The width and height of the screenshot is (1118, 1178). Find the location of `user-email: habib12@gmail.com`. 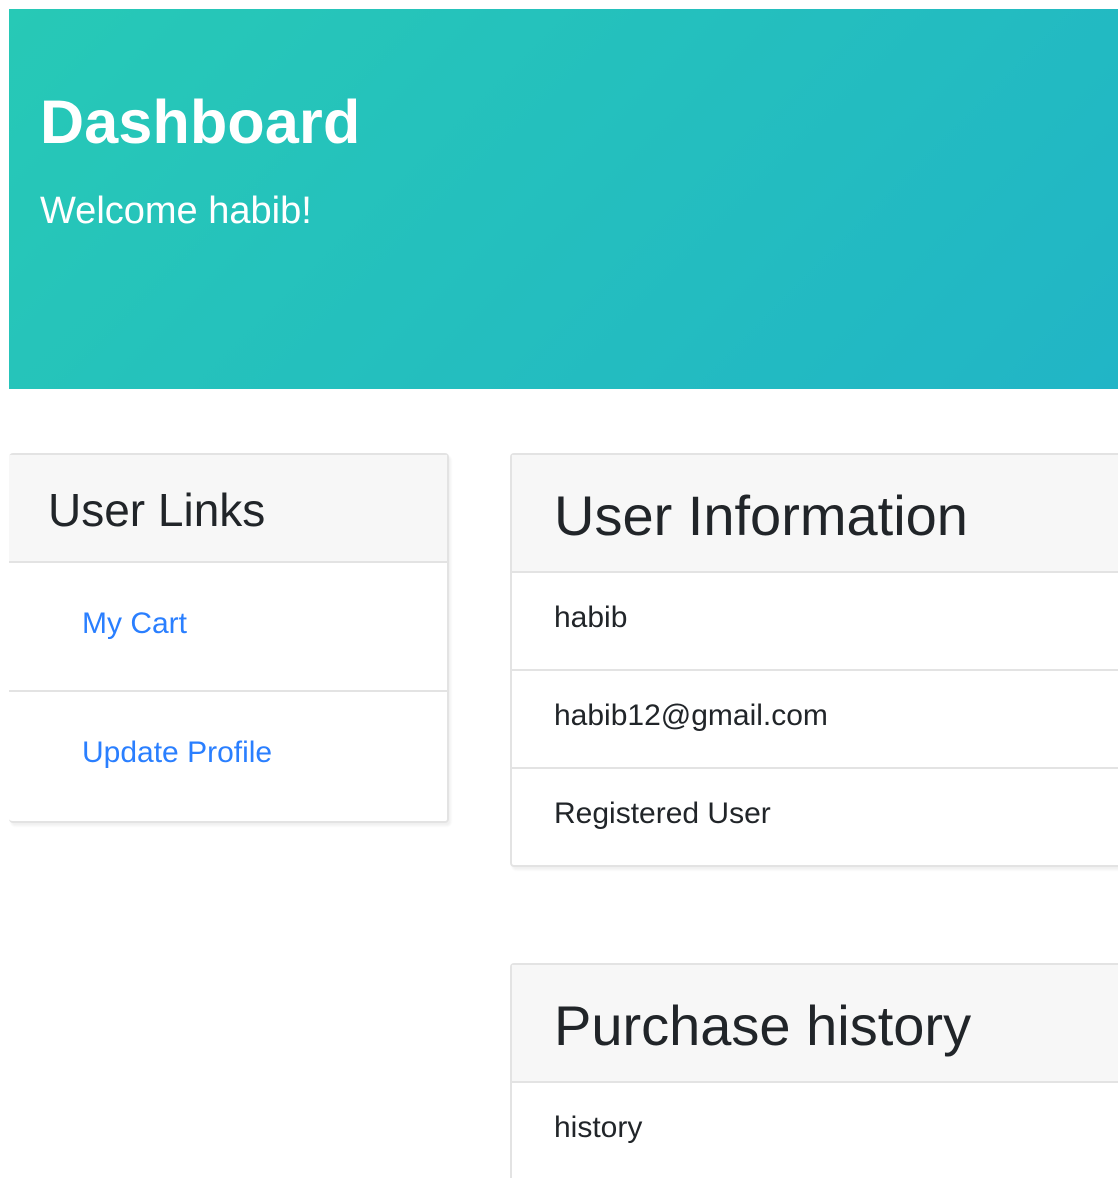

user-email: habib12@gmail.com is located at coordinates (815, 720).